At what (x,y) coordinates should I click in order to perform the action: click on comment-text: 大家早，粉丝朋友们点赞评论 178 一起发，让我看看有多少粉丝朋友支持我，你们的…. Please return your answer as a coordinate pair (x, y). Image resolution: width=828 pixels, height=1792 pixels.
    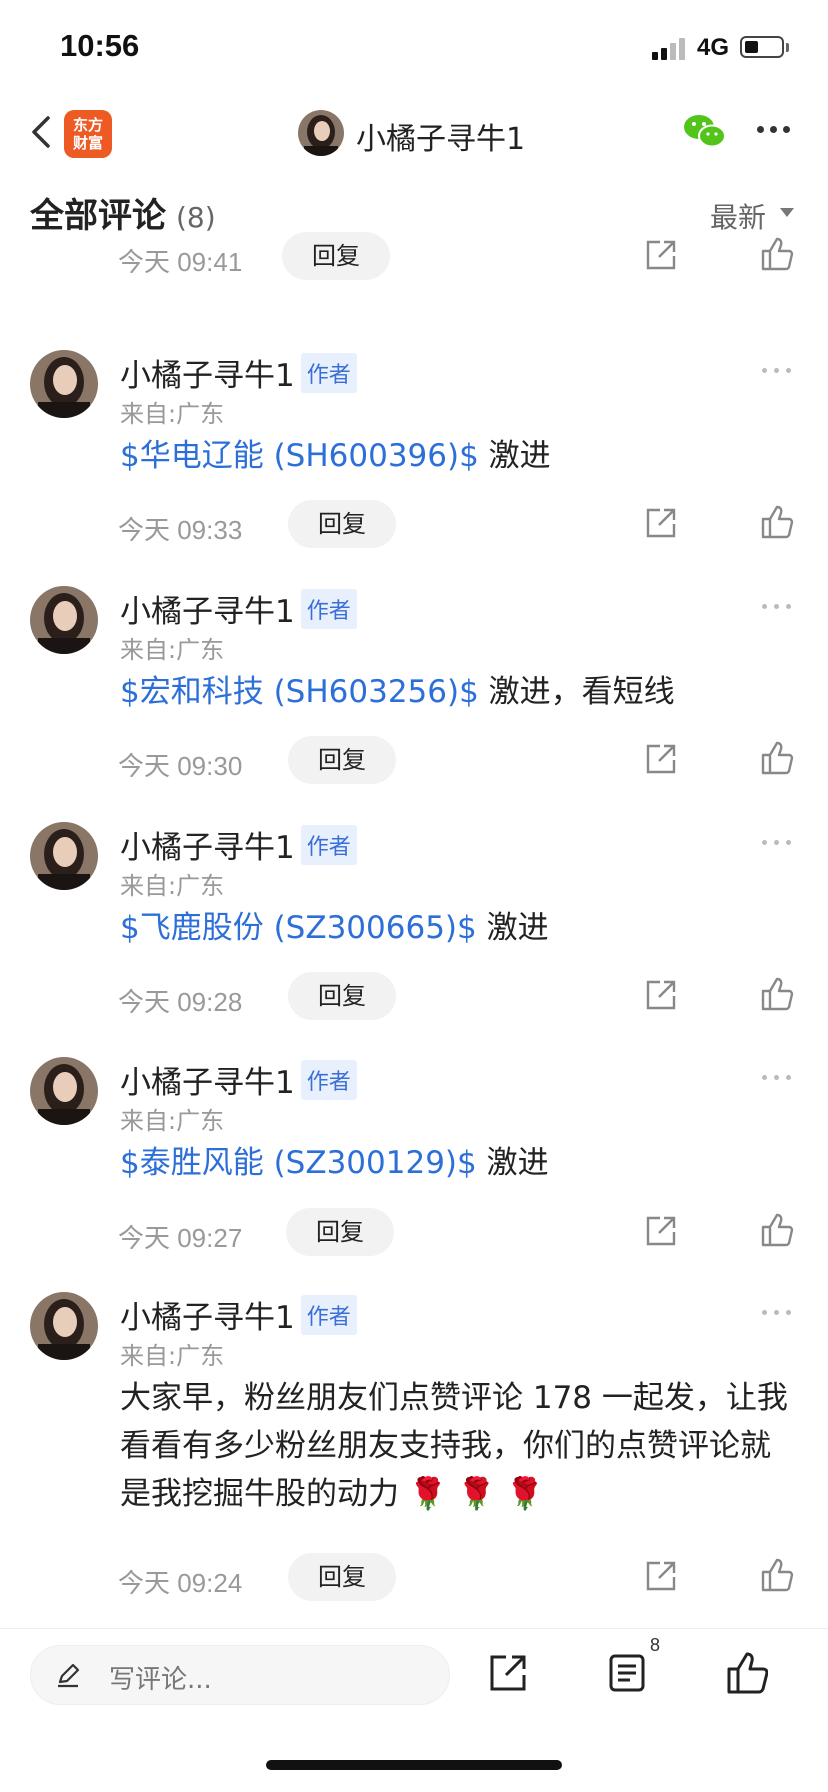
    Looking at the image, I should click on (454, 1446).